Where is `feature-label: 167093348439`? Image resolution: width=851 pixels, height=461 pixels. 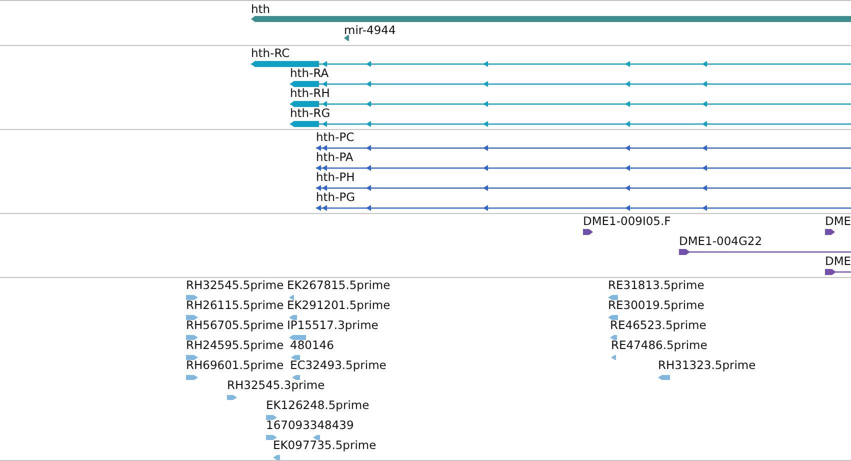 feature-label: 167093348439 is located at coordinates (310, 425).